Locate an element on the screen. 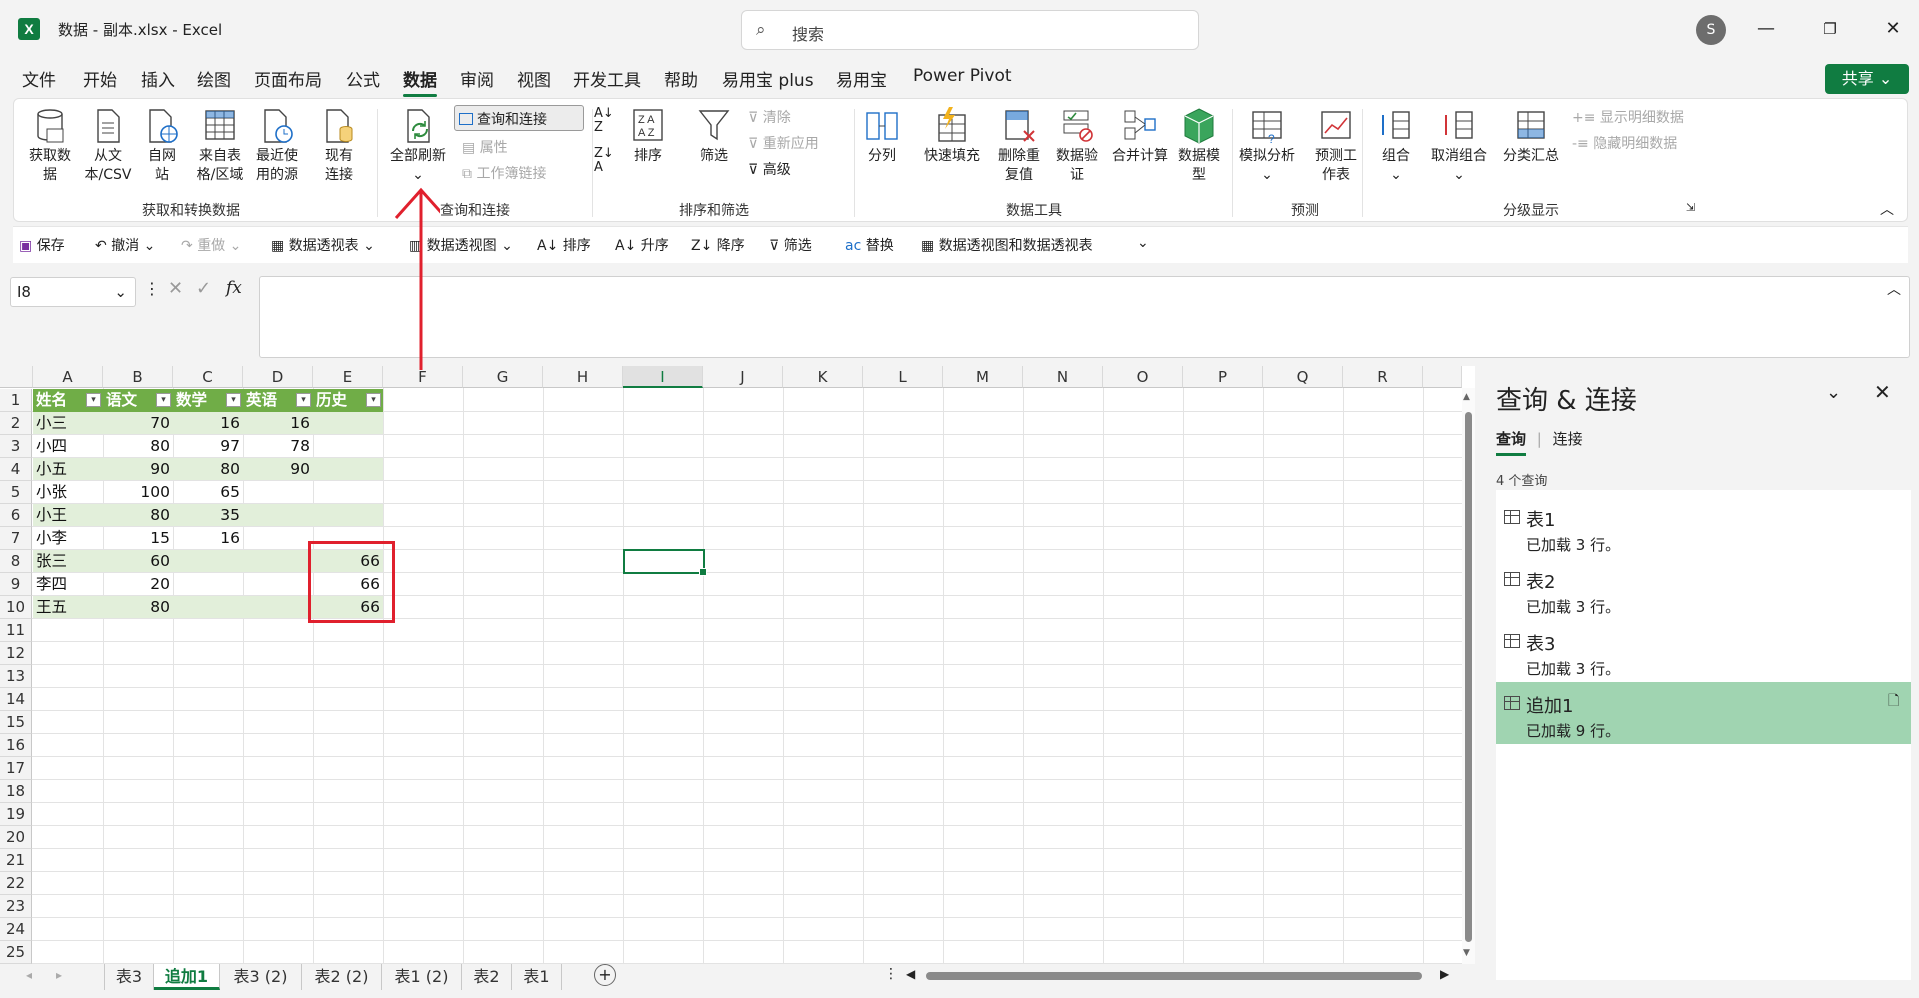  sort-qat-button: A↓ 排序 is located at coordinates (564, 245).